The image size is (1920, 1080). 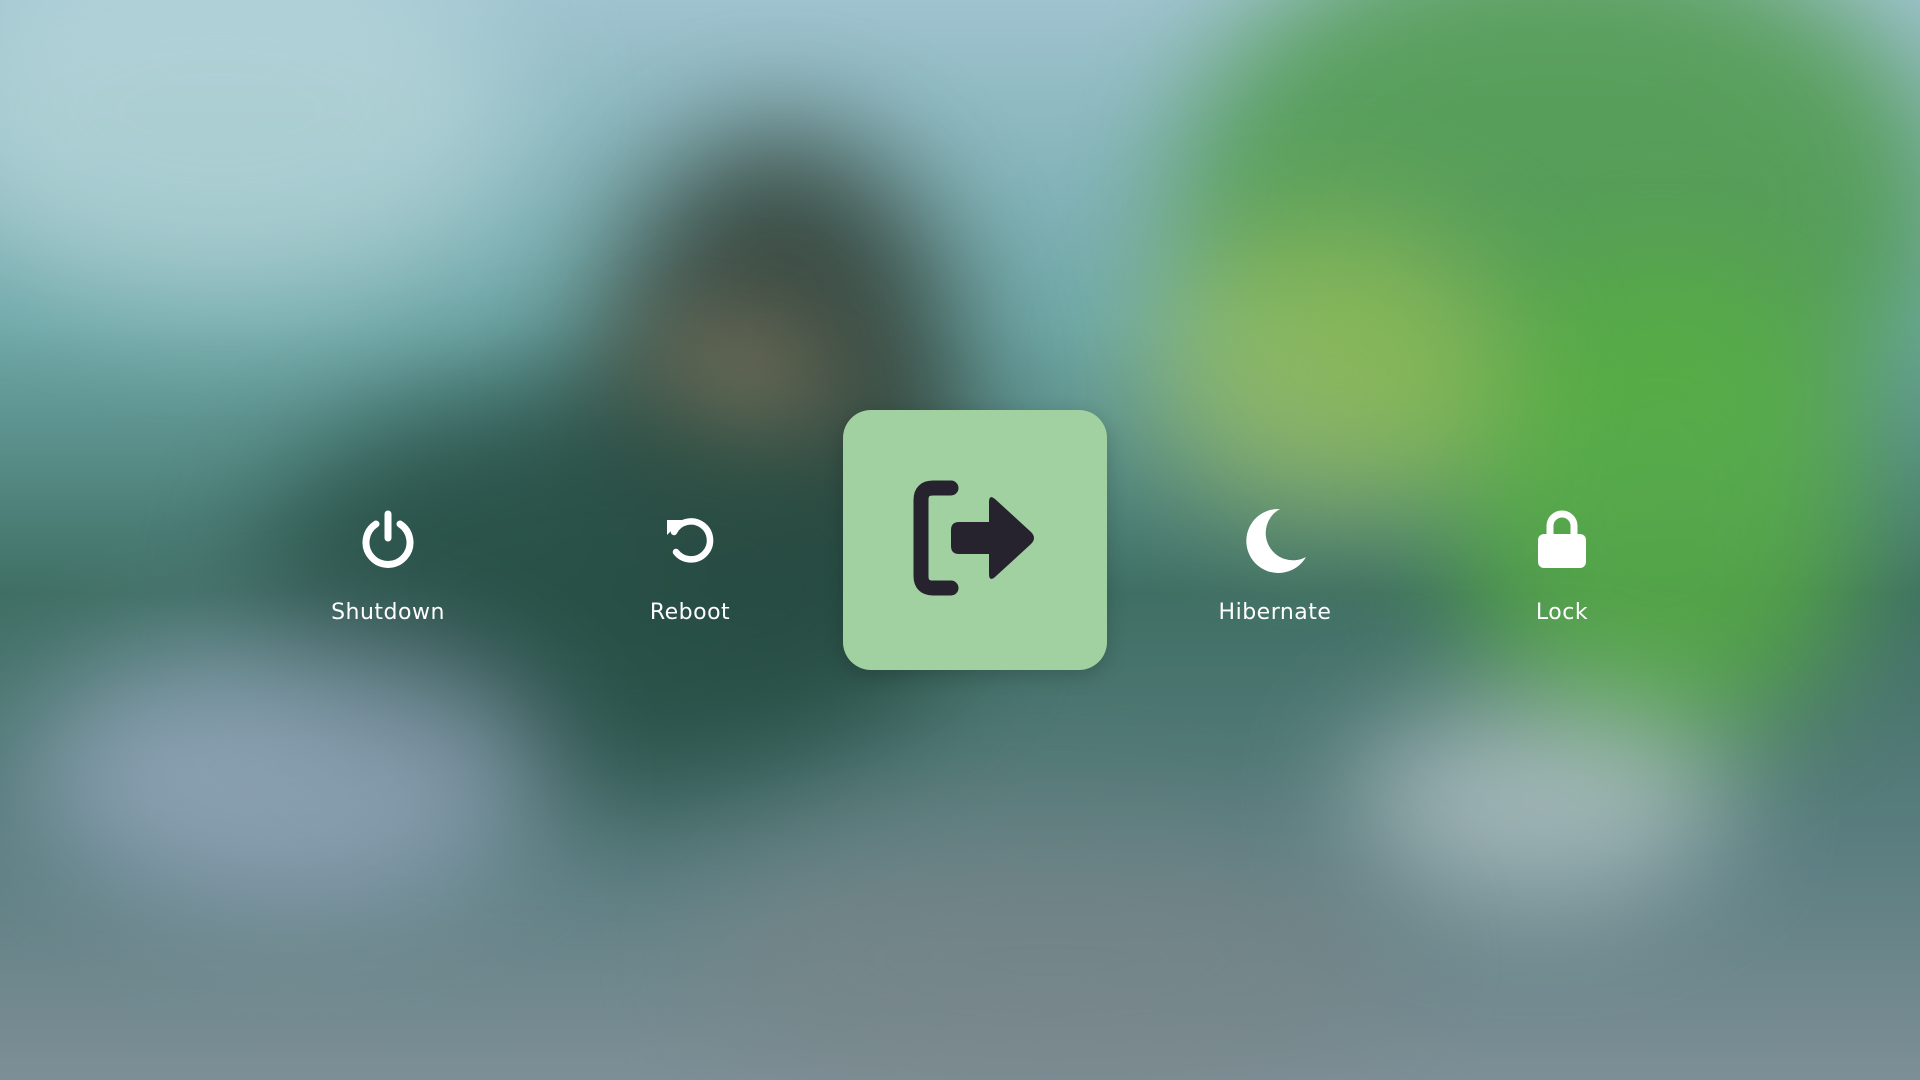 What do you see at coordinates (690, 540) in the screenshot?
I see `reboot-icon` at bounding box center [690, 540].